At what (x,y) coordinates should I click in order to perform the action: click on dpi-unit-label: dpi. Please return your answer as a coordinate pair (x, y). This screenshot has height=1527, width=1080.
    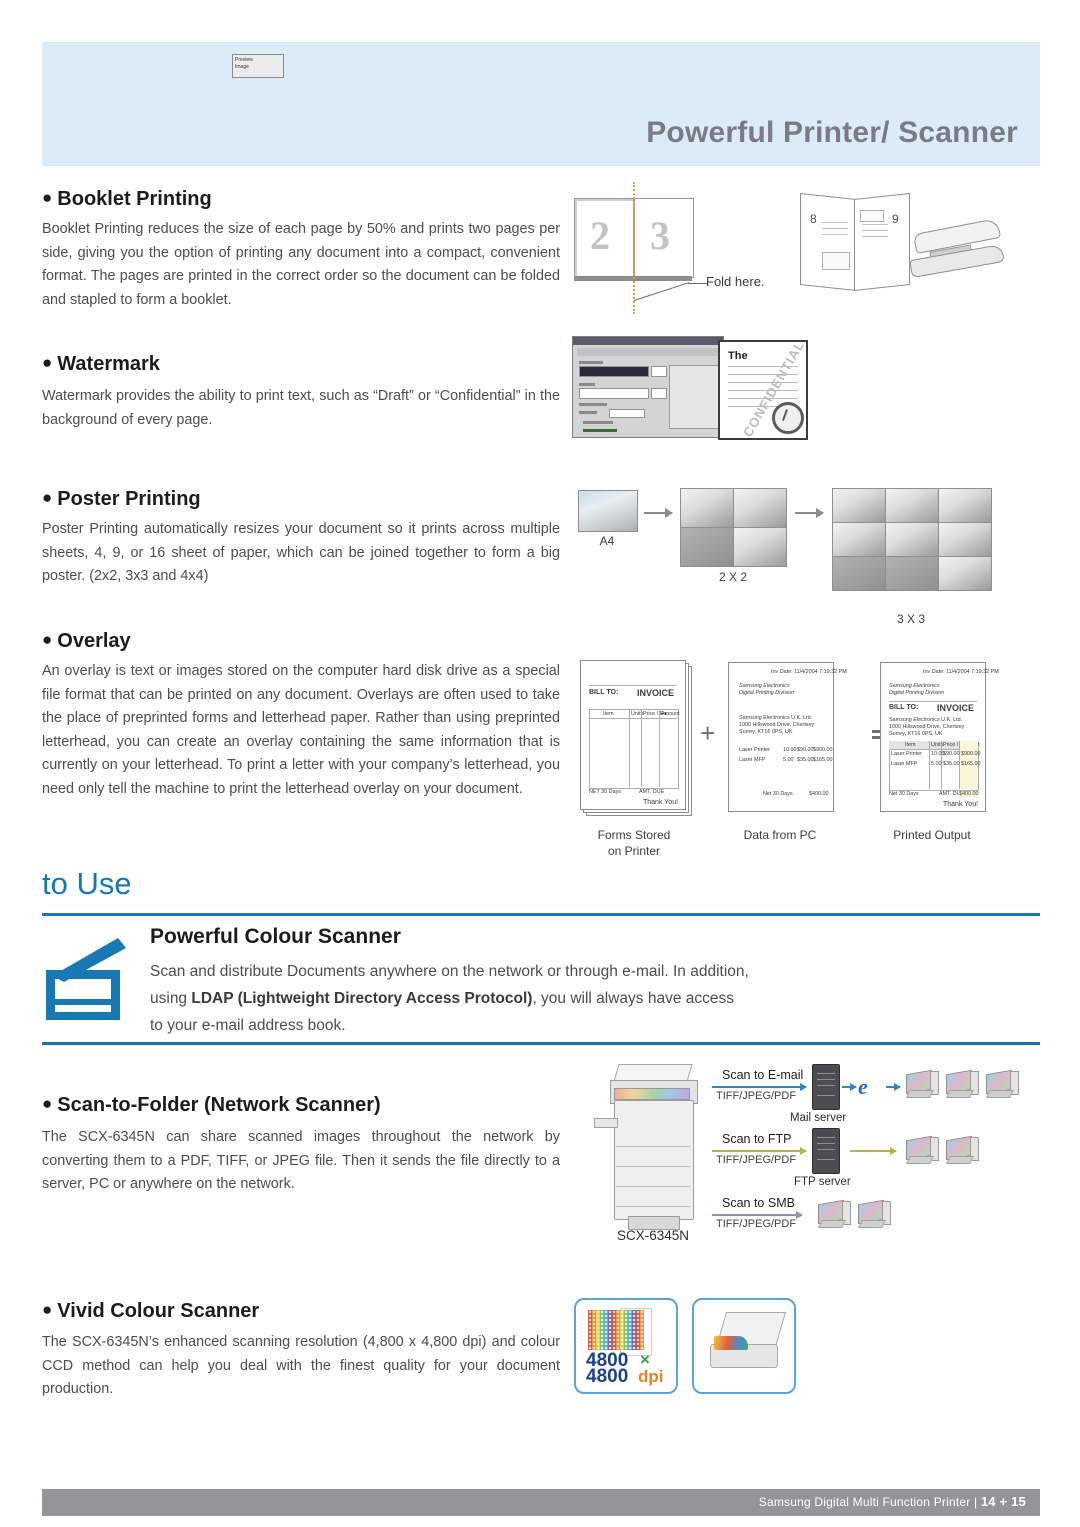
    Looking at the image, I should click on (651, 1376).